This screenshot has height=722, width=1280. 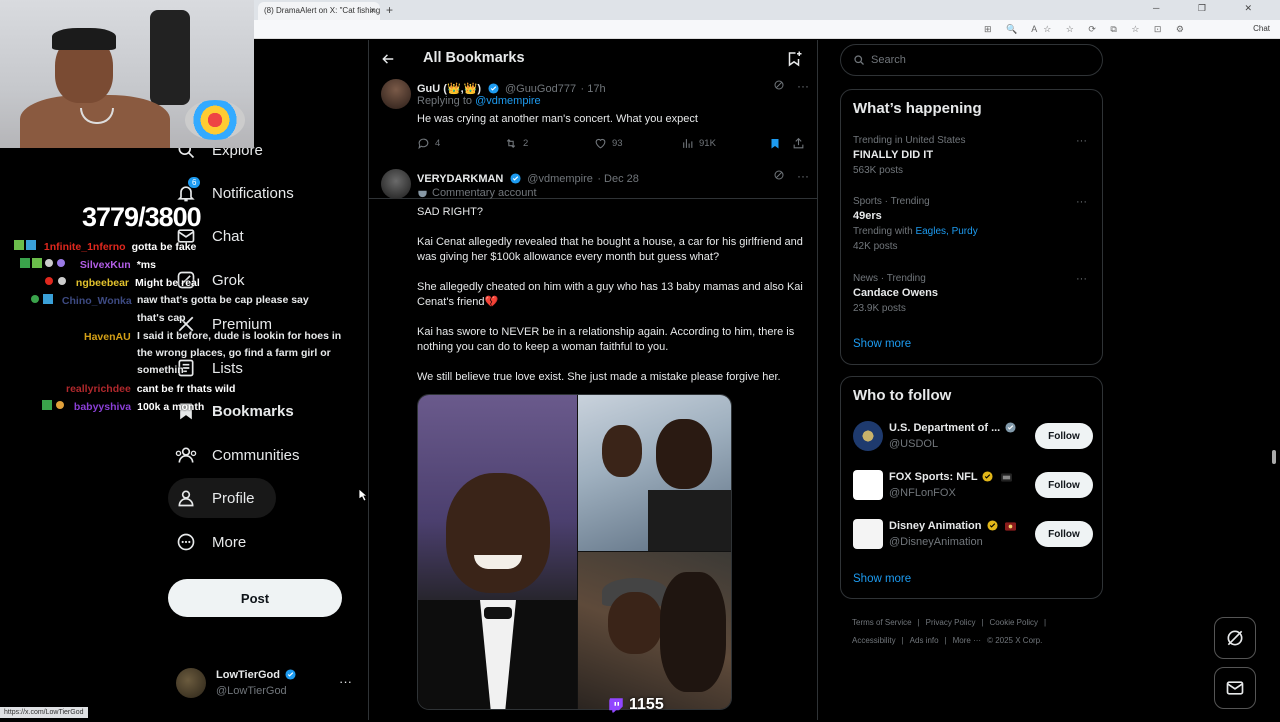 What do you see at coordinates (484, 193) in the screenshot?
I see `commentary-text: Commentary account` at bounding box center [484, 193].